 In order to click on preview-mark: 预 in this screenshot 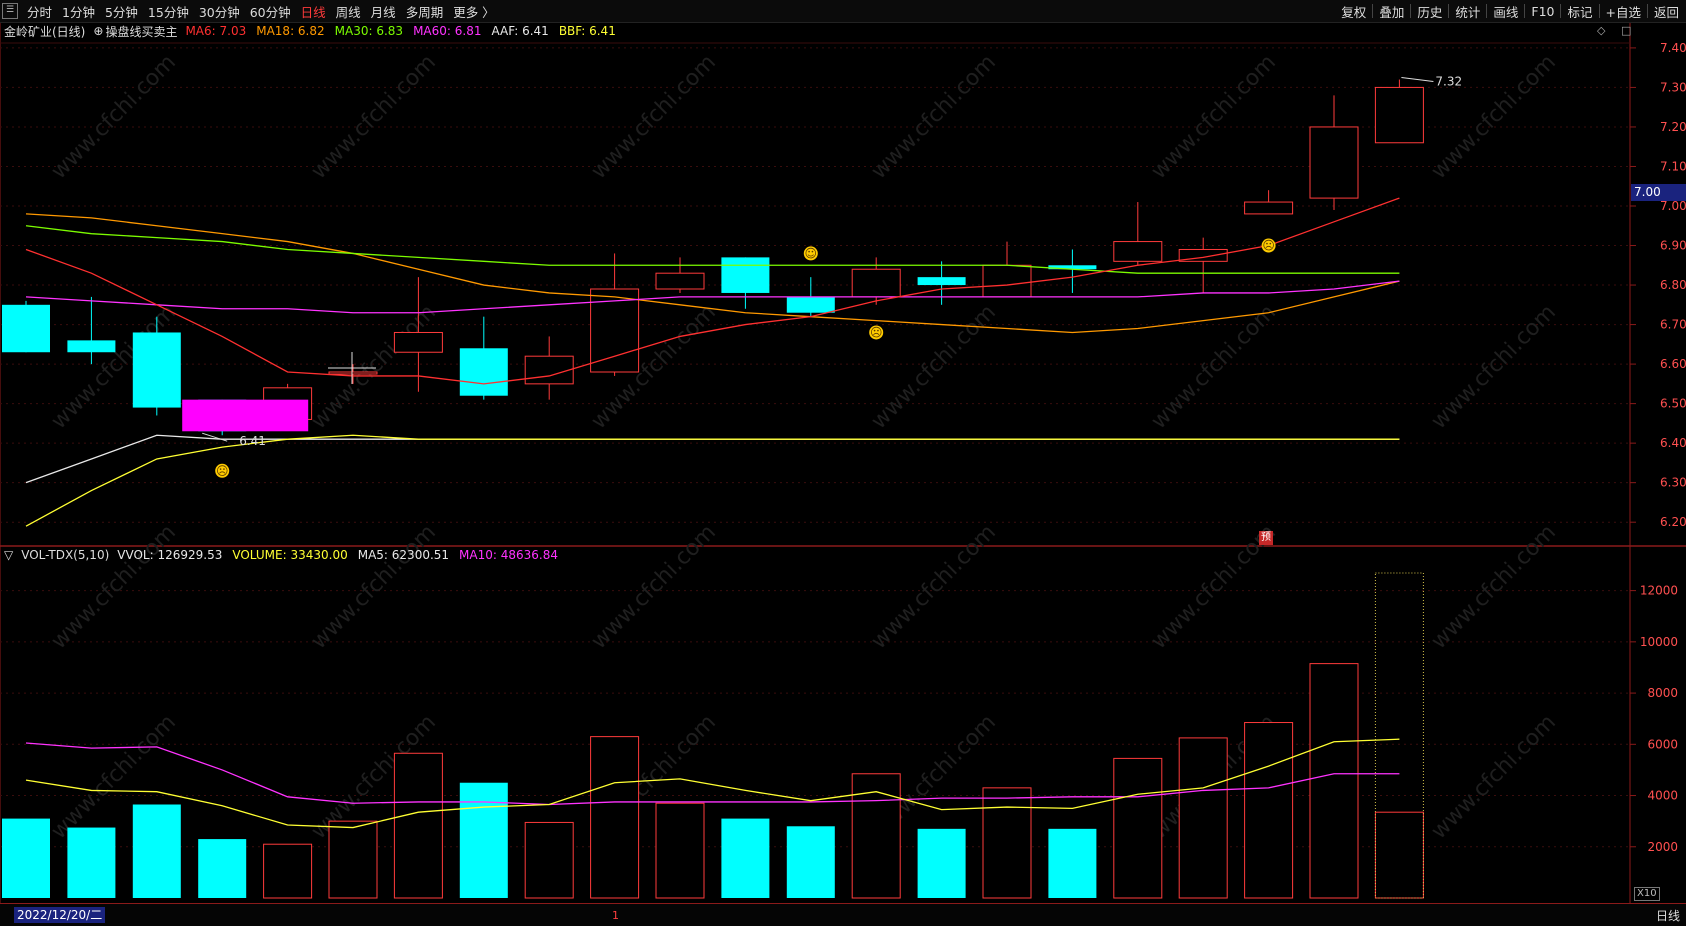, I will do `click(1266, 538)`.